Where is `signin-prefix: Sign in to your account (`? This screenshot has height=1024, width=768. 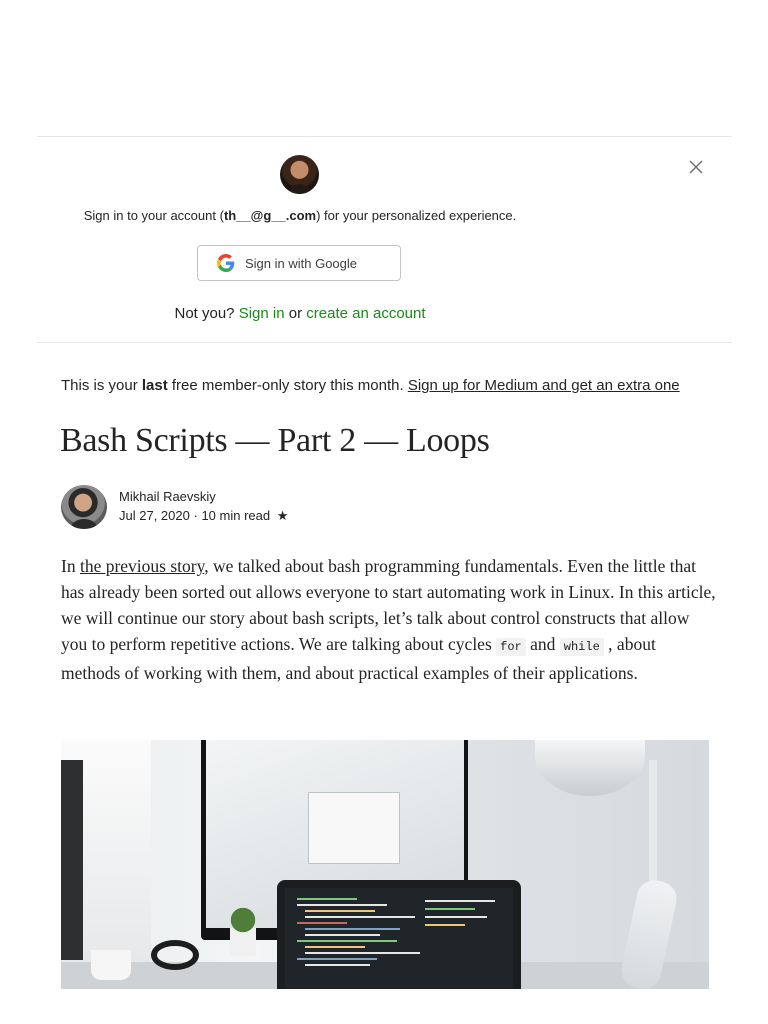
signin-prefix: Sign in to your account ( is located at coordinates (153, 215).